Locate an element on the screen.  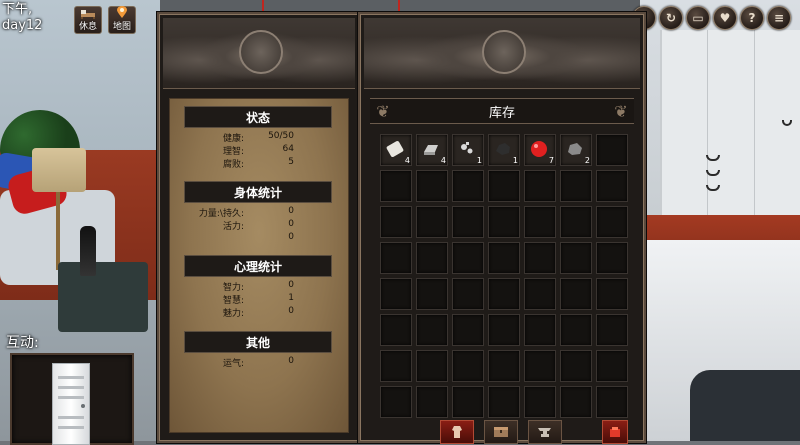
gothic-ornament is located at coordinates (502, 53).